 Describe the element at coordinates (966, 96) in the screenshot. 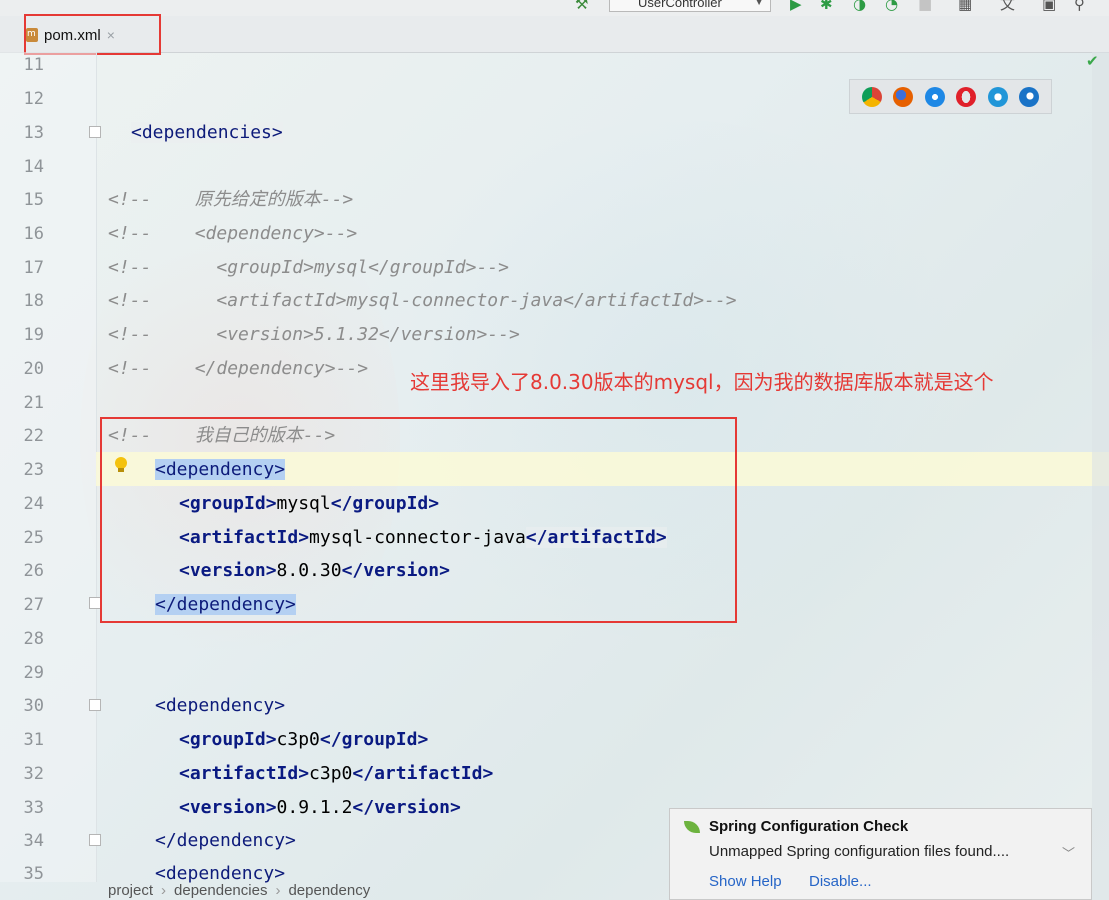

I see `opera-icon` at that location.